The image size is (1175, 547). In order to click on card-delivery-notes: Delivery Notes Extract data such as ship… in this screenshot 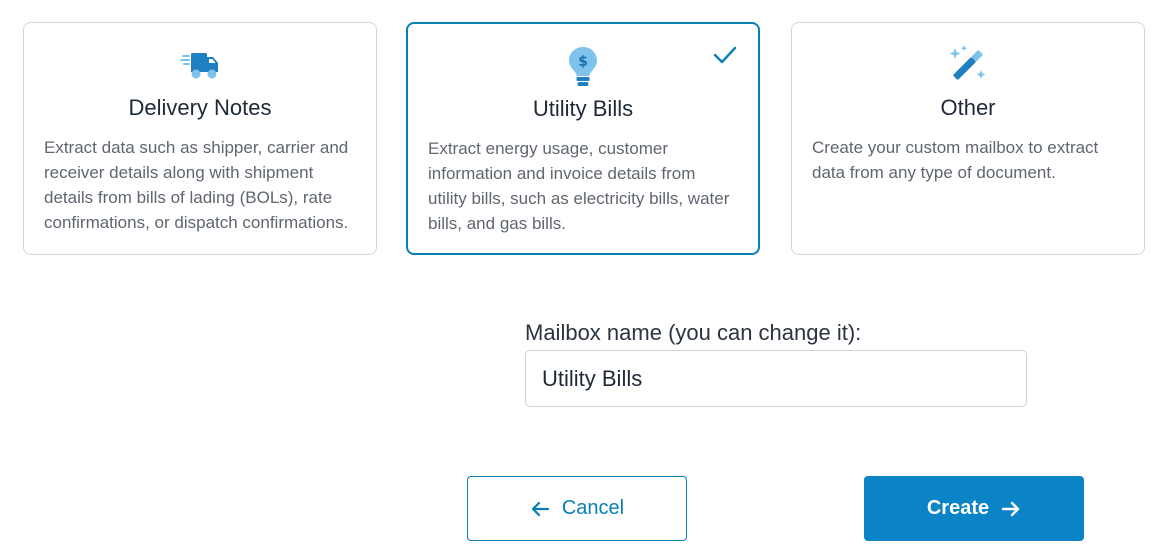, I will do `click(200, 138)`.